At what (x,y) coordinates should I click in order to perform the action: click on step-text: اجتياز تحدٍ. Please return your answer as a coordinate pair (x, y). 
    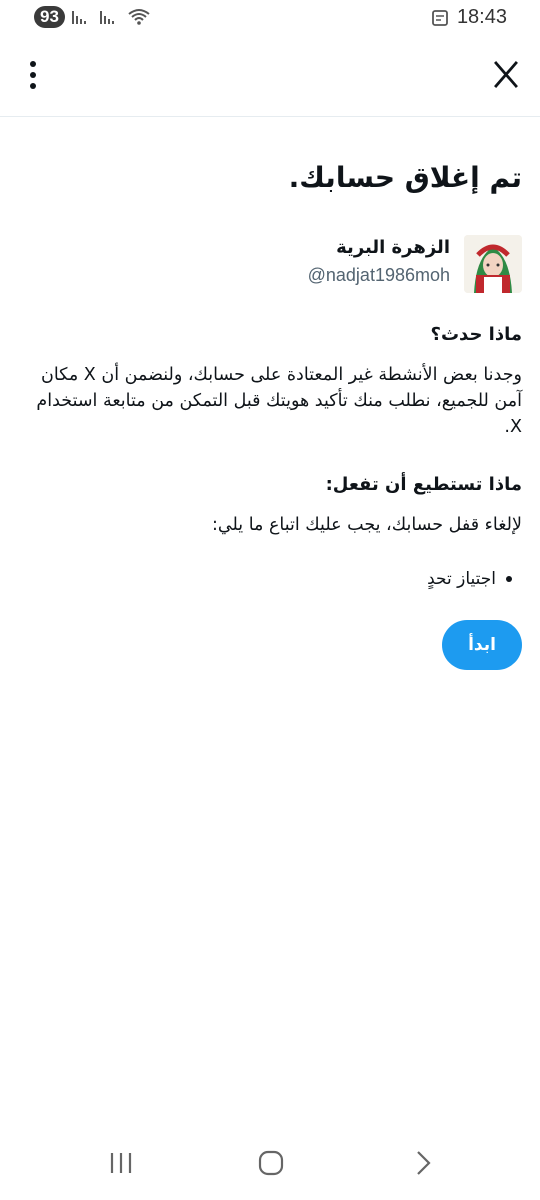
    Looking at the image, I should click on (461, 579).